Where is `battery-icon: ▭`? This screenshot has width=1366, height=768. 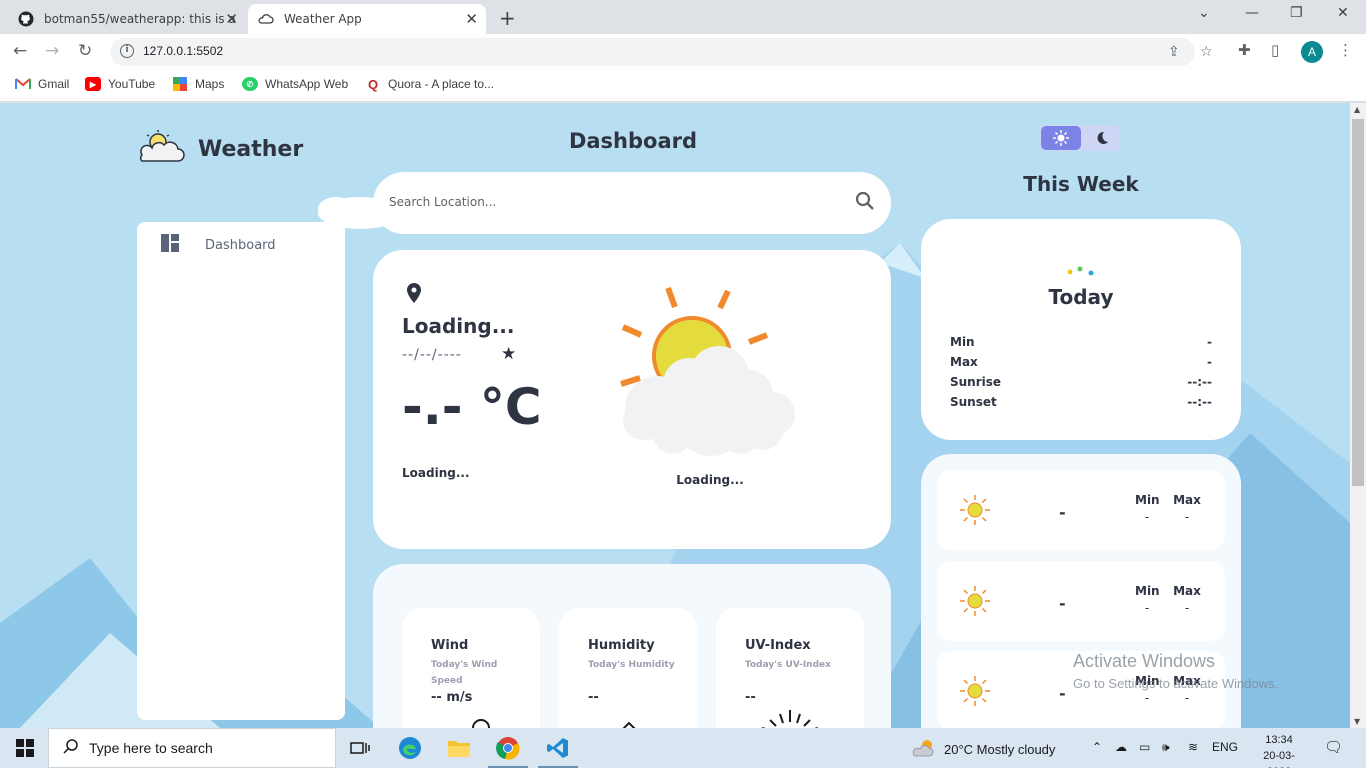 battery-icon: ▭ is located at coordinates (1144, 747).